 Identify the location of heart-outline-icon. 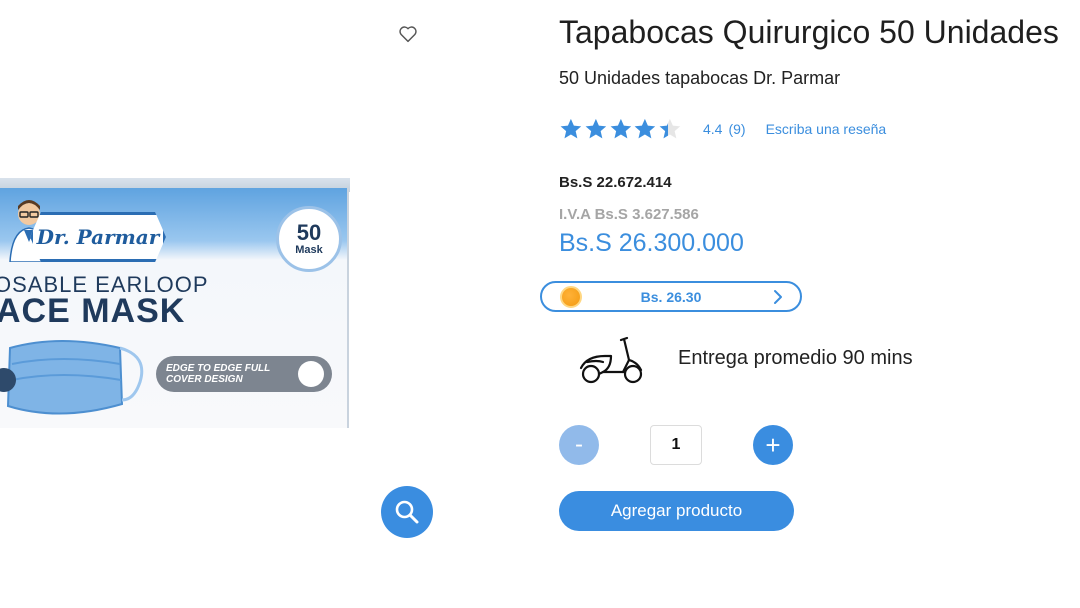
(408, 34).